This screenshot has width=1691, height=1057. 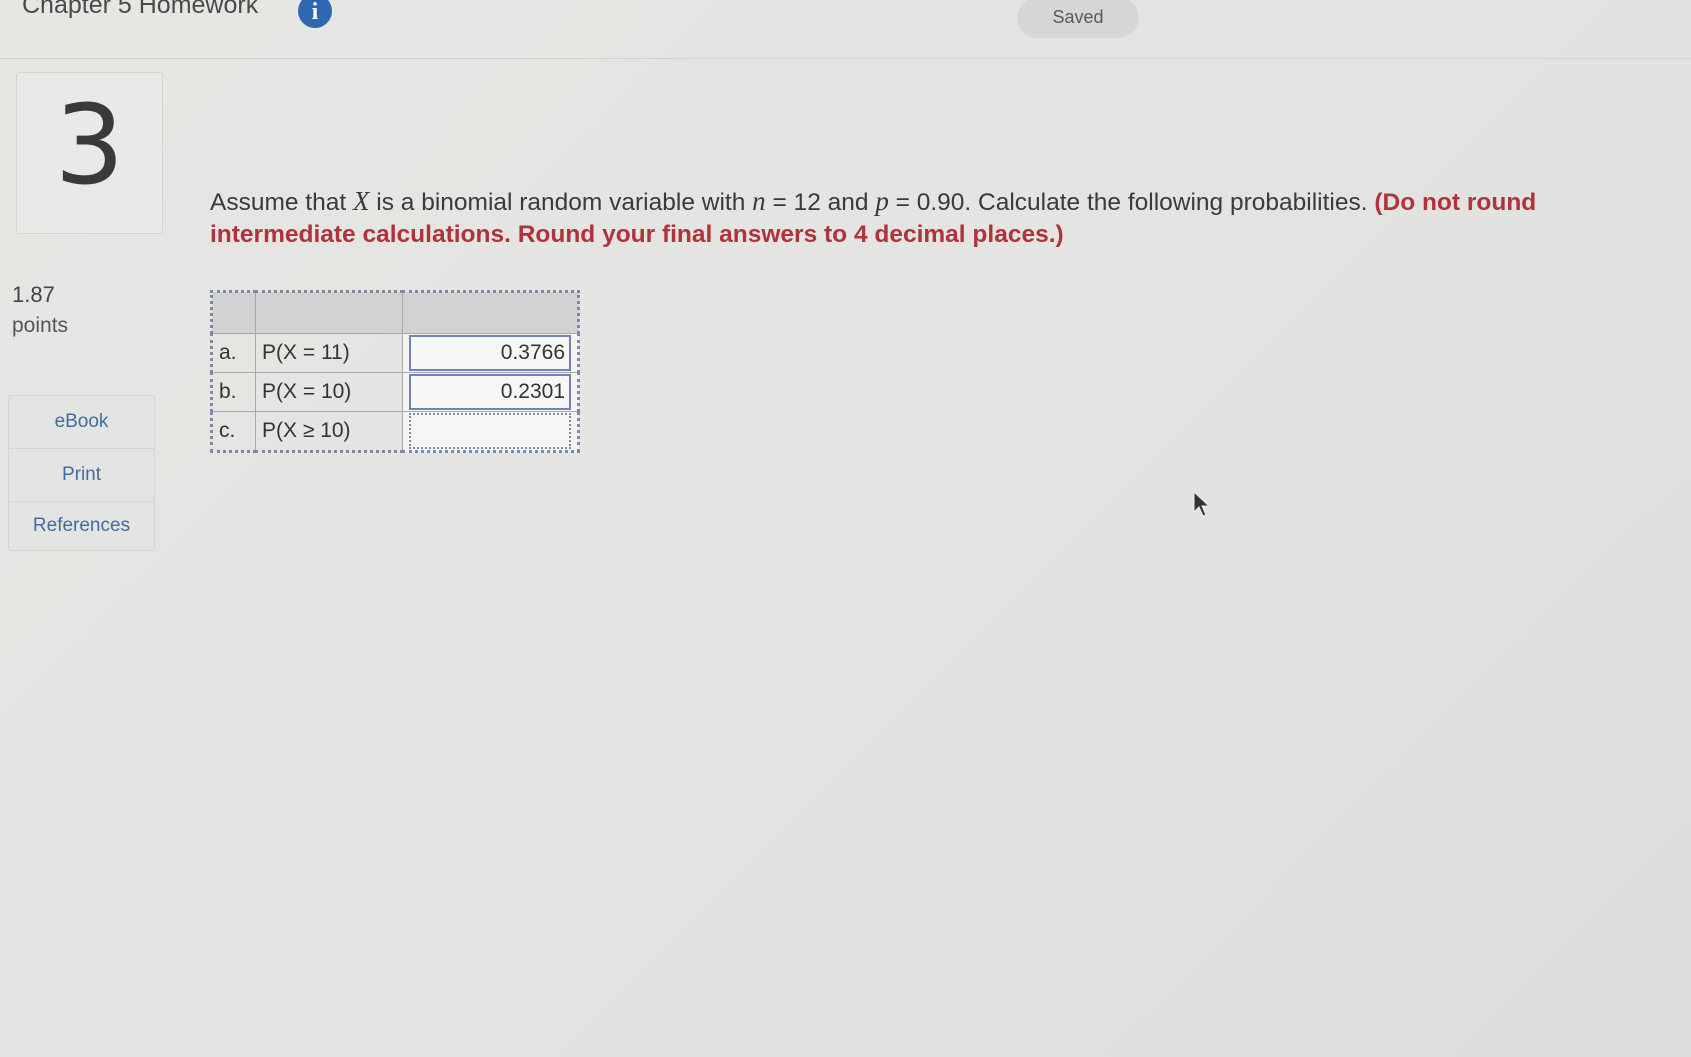 What do you see at coordinates (395, 312) in the screenshot?
I see `table-header-row` at bounding box center [395, 312].